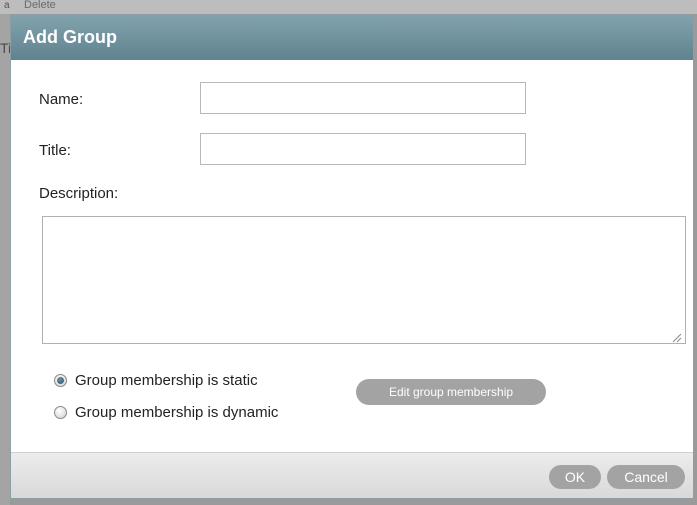 Image resolution: width=697 pixels, height=505 pixels. What do you see at coordinates (60, 412) in the screenshot?
I see `dynamic-radio-button` at bounding box center [60, 412].